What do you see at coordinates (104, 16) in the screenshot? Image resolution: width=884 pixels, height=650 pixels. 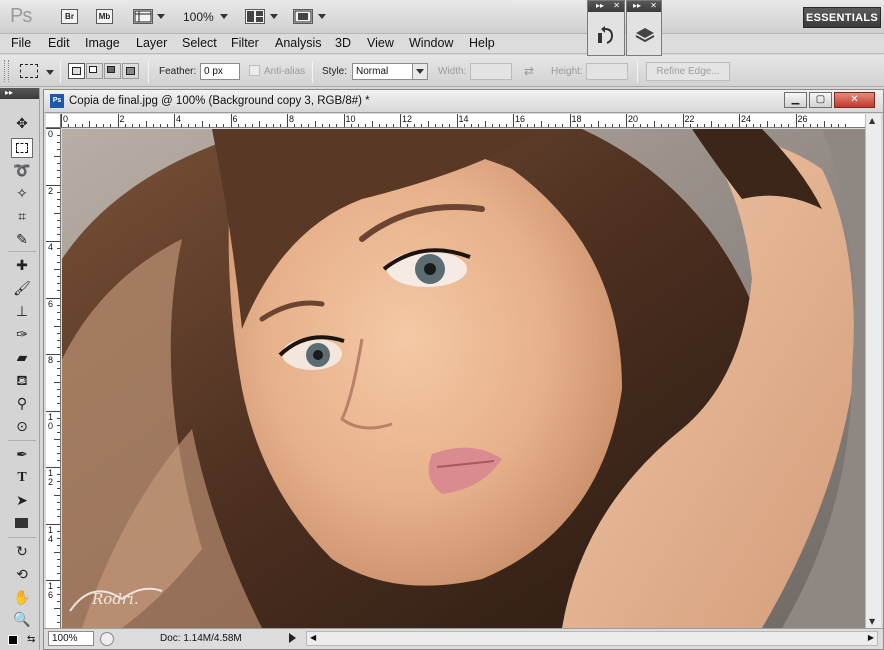 I see `minibridge-button: Mb` at bounding box center [104, 16].